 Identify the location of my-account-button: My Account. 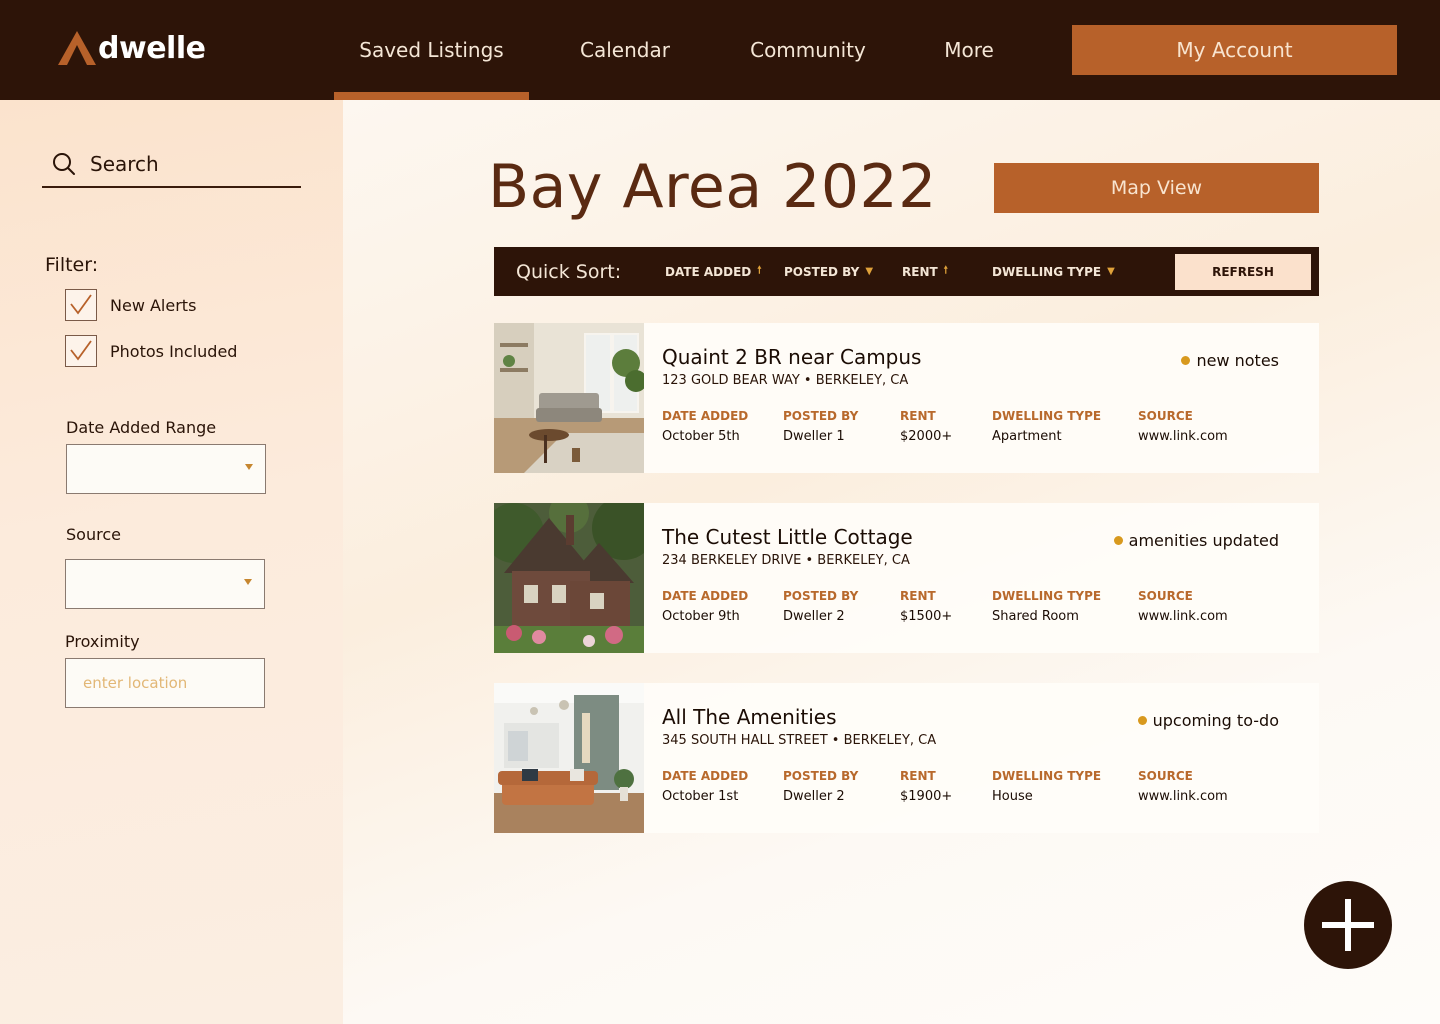
(1234, 50).